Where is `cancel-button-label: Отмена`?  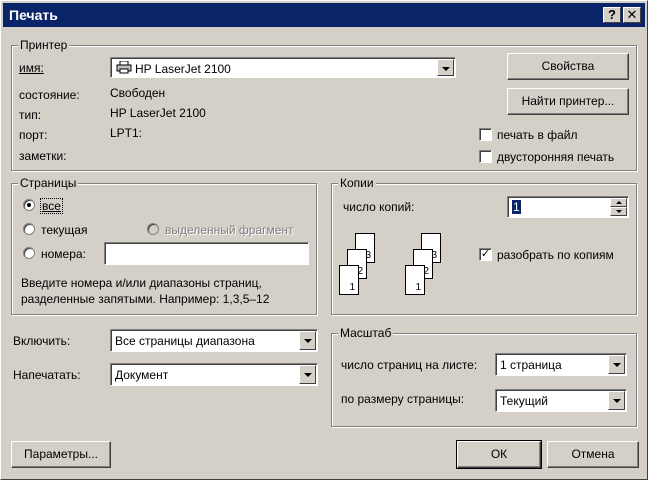
cancel-button-label: Отмена is located at coordinates (593, 454).